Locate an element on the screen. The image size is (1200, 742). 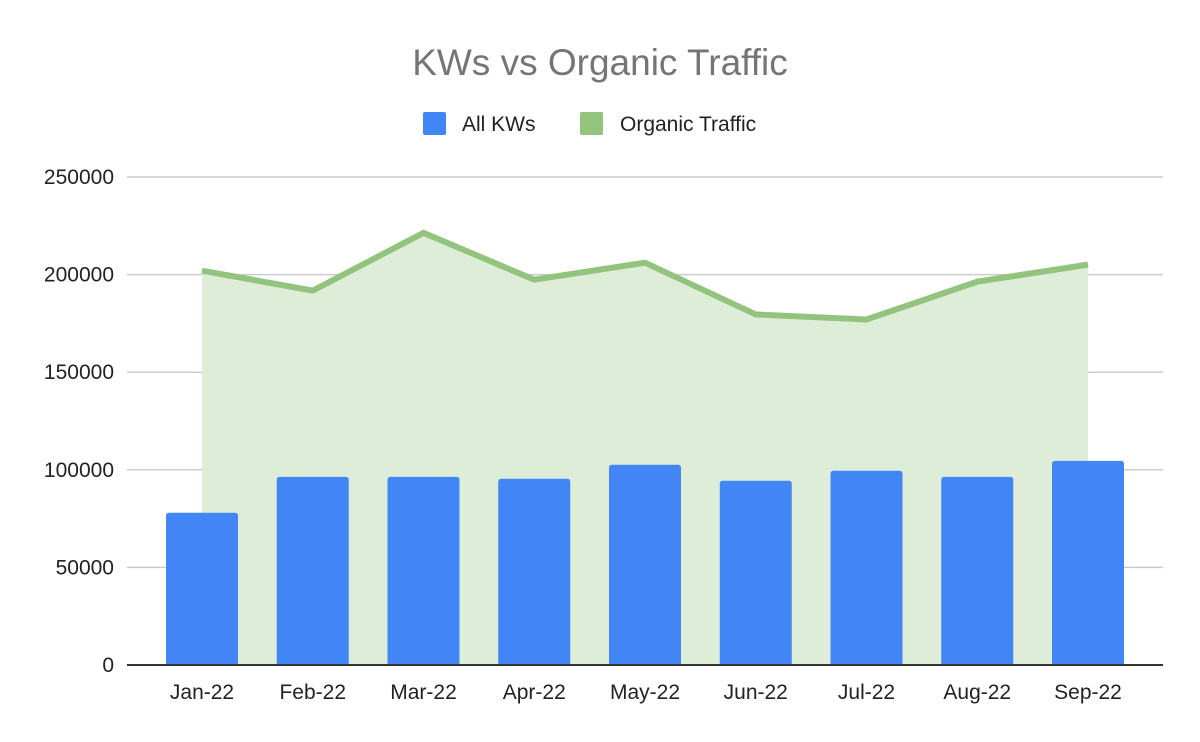
legend-item-organic-traffic: Organic Traffic is located at coordinates (668, 124).